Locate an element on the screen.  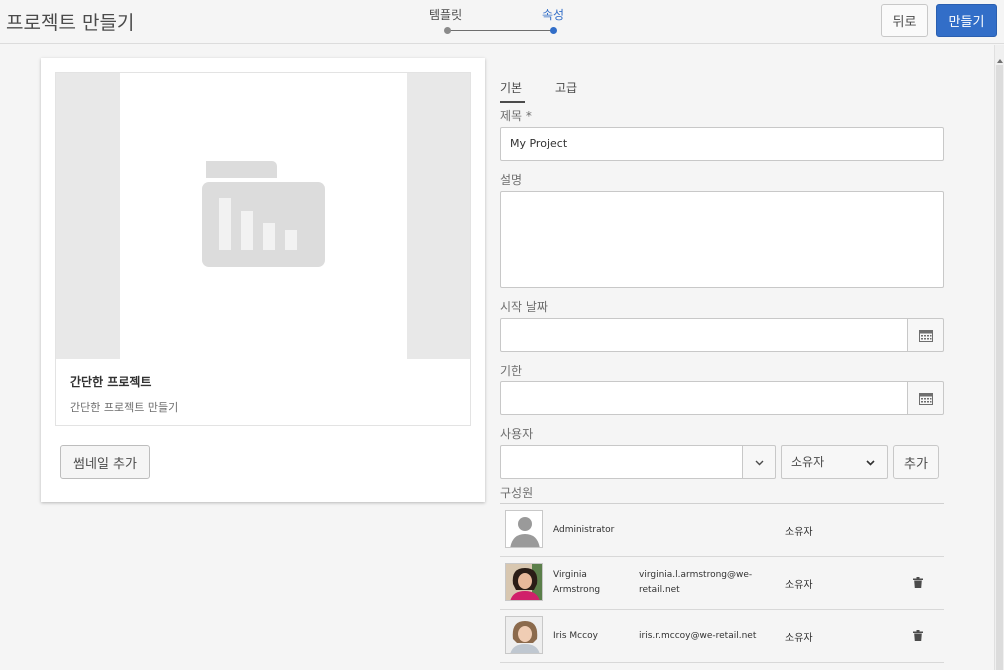
photo-woman-light-hair is located at coordinates (524, 635).